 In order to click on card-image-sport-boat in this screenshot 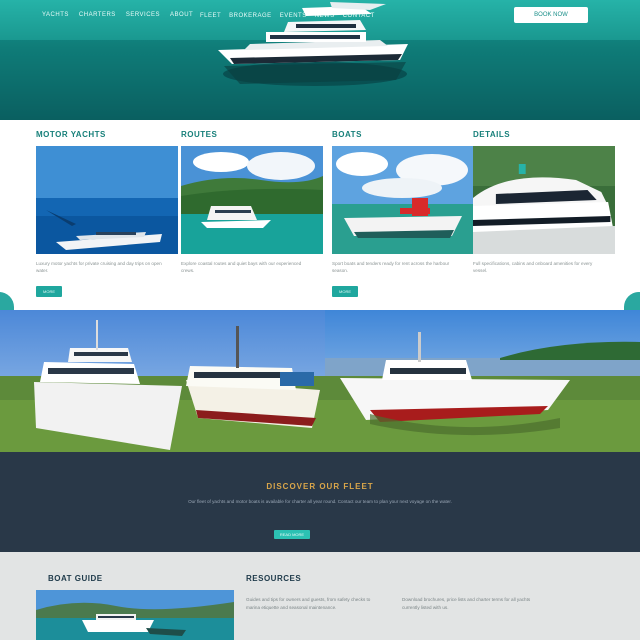, I will do `click(403, 200)`.